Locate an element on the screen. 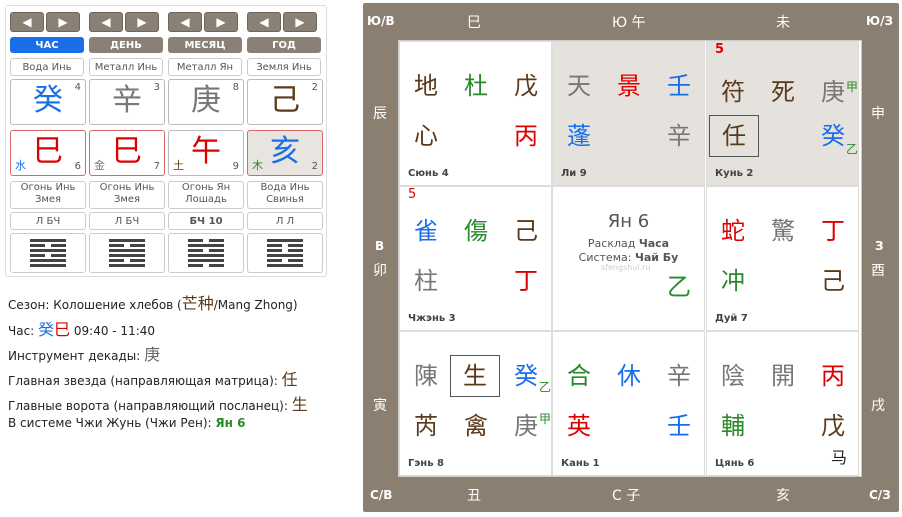 This screenshot has height=517, width=902. star-highlighted: 任 is located at coordinates (734, 136).